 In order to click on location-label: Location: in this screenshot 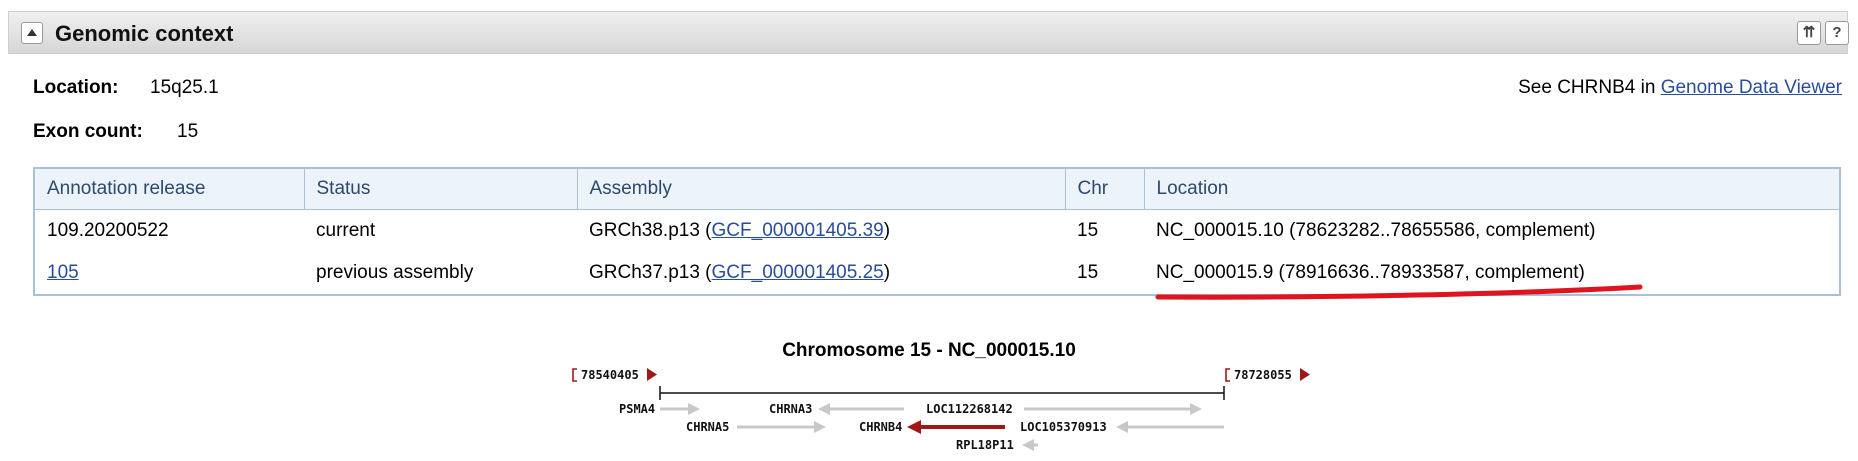, I will do `click(76, 87)`.